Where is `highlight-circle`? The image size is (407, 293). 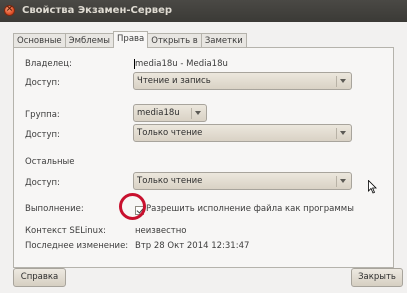 highlight-circle is located at coordinates (132, 206).